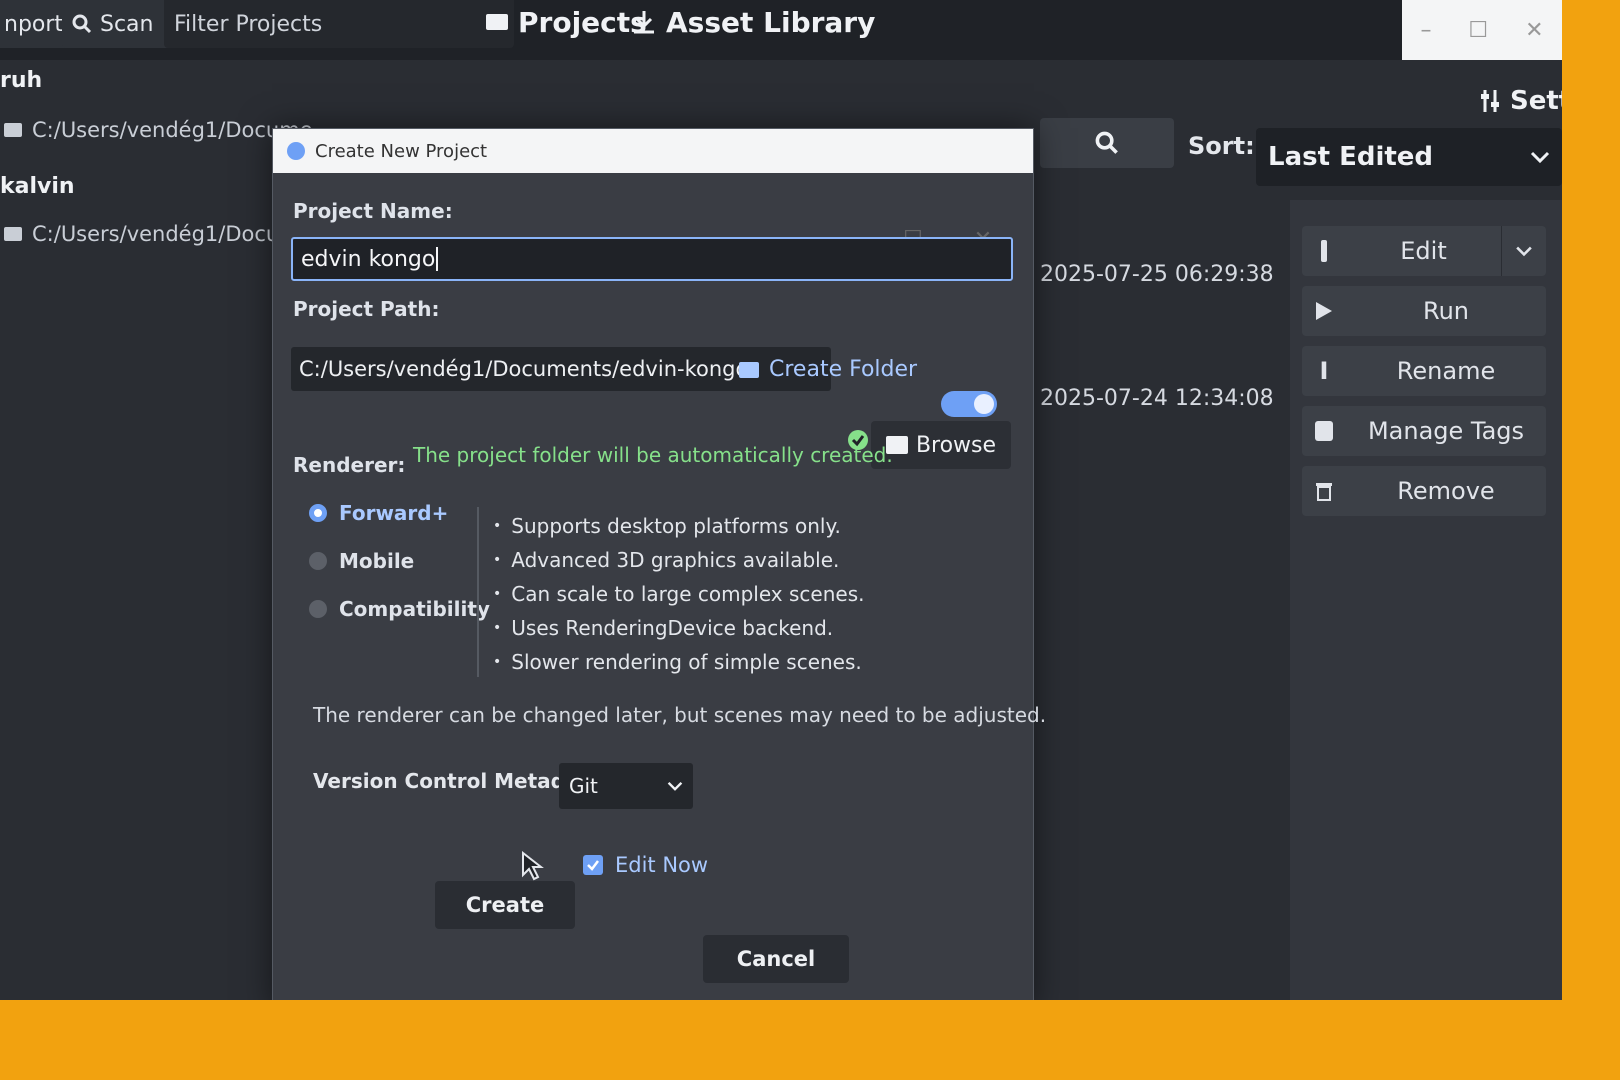 This screenshot has height=1080, width=1620. What do you see at coordinates (969, 404) in the screenshot?
I see `create-folder-toggle` at bounding box center [969, 404].